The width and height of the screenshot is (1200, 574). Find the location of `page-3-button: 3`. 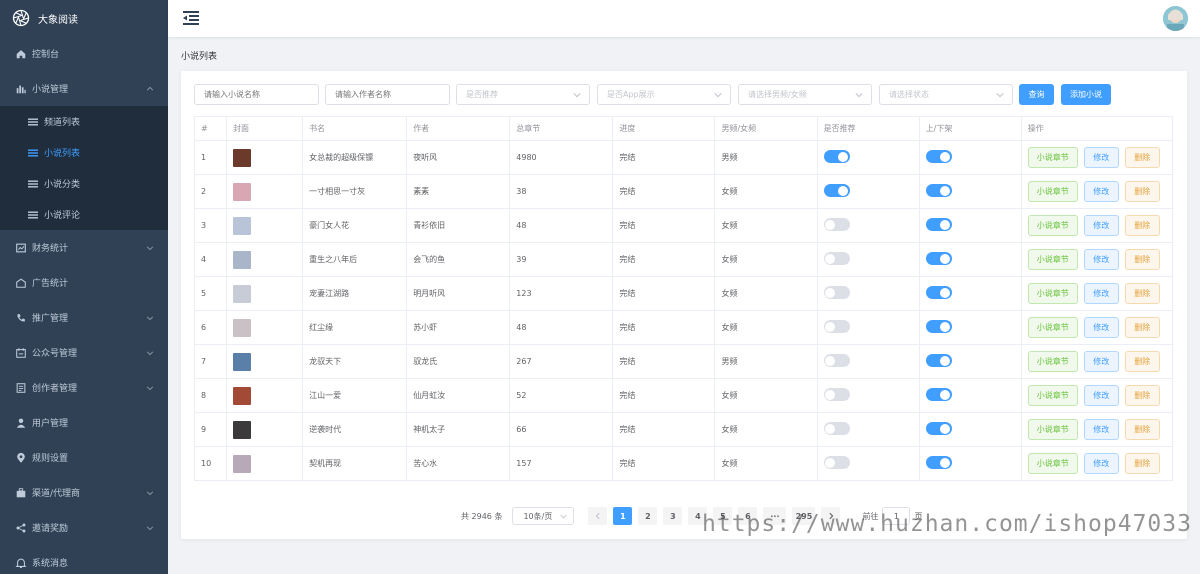

page-3-button: 3 is located at coordinates (673, 516).